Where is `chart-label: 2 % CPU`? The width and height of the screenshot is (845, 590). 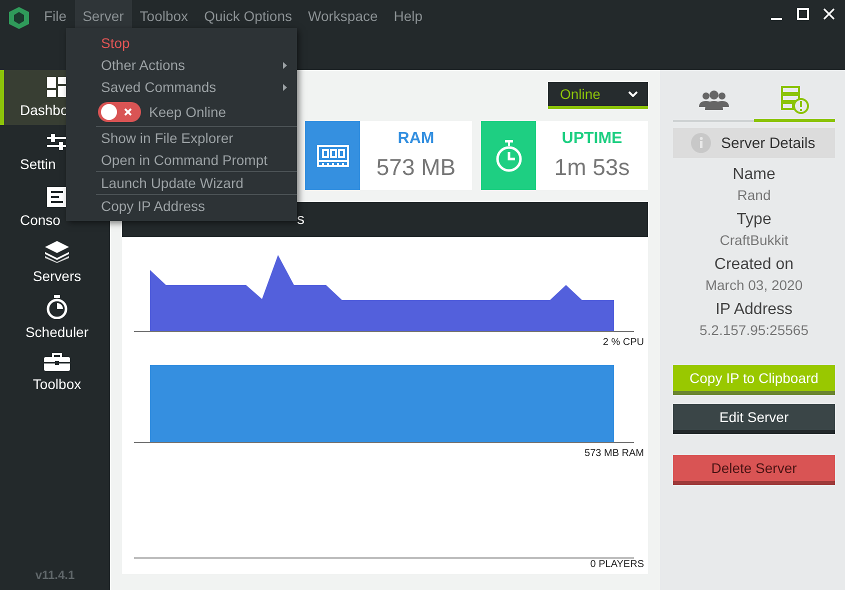 chart-label: 2 % CPU is located at coordinates (623, 342).